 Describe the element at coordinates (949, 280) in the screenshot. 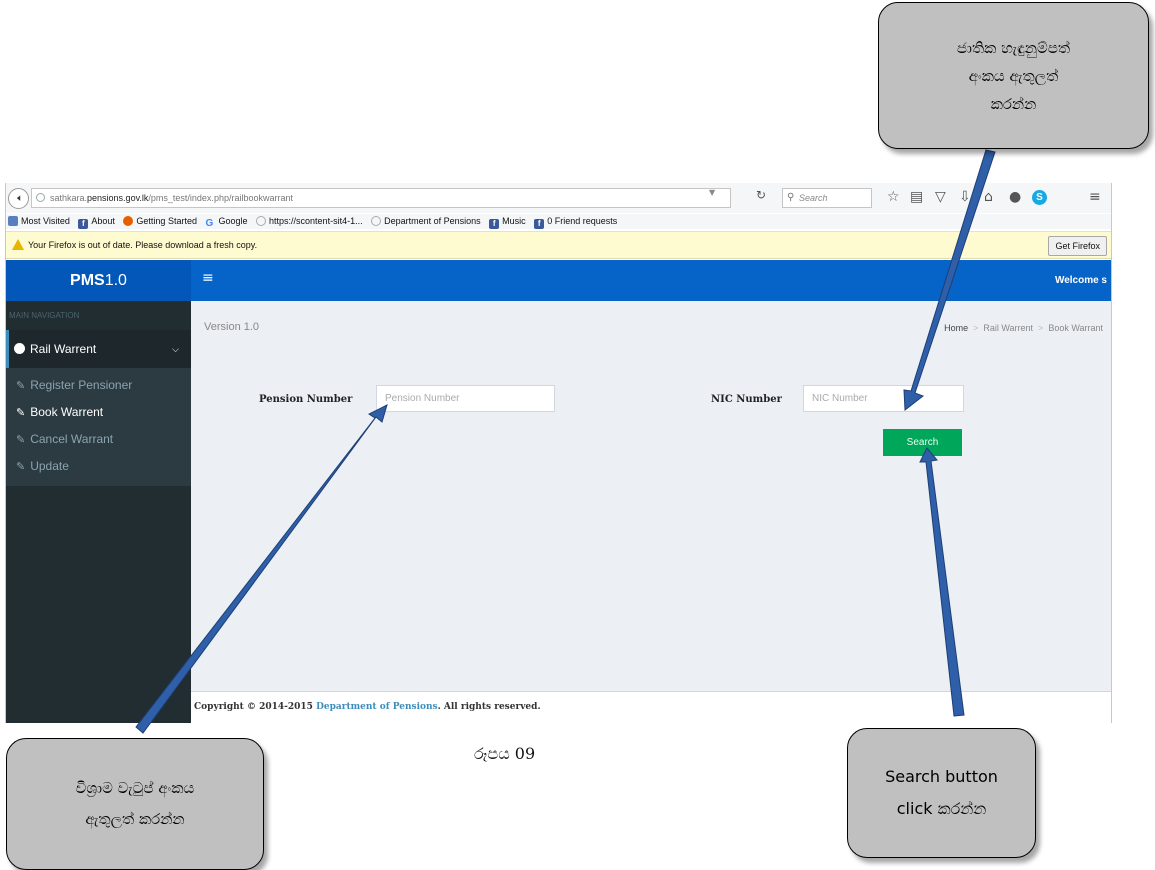

I see `arrow-to-nic-field` at that location.